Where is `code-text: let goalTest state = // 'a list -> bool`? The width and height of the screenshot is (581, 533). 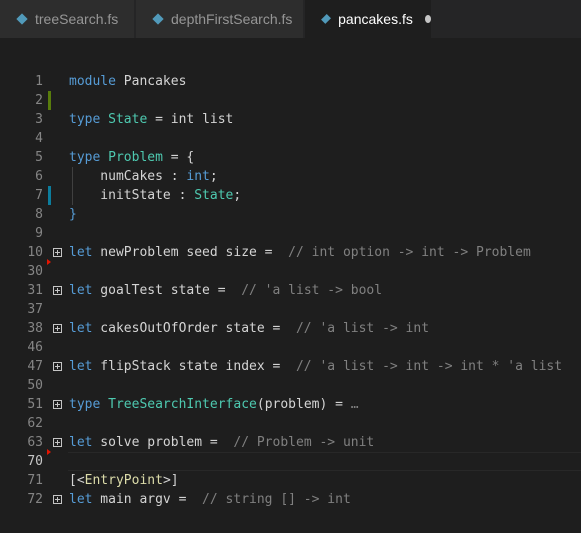 code-text: let goalTest state = // 'a list -> bool is located at coordinates (225, 290).